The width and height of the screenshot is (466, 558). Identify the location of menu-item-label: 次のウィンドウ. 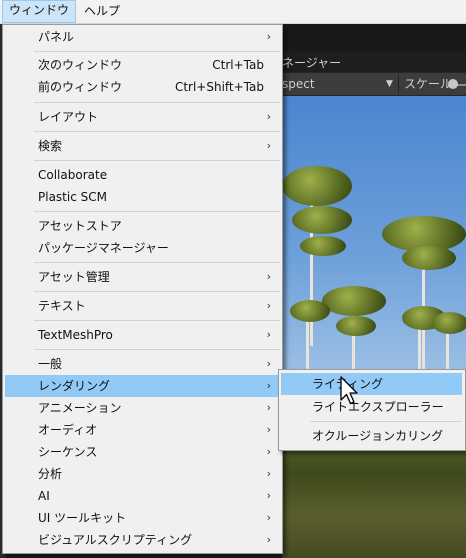
(80, 65).